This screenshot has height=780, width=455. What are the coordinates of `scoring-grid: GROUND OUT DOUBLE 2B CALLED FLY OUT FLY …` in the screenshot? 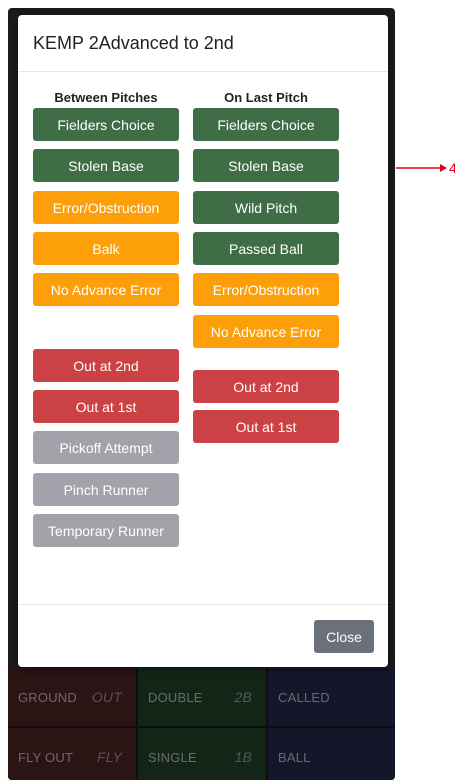 It's located at (201, 724).